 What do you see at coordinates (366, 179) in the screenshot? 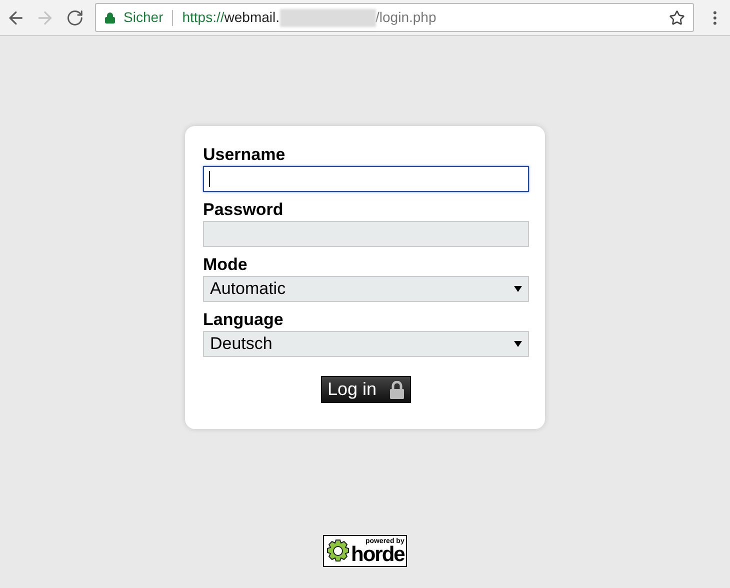
I see `username-field` at bounding box center [366, 179].